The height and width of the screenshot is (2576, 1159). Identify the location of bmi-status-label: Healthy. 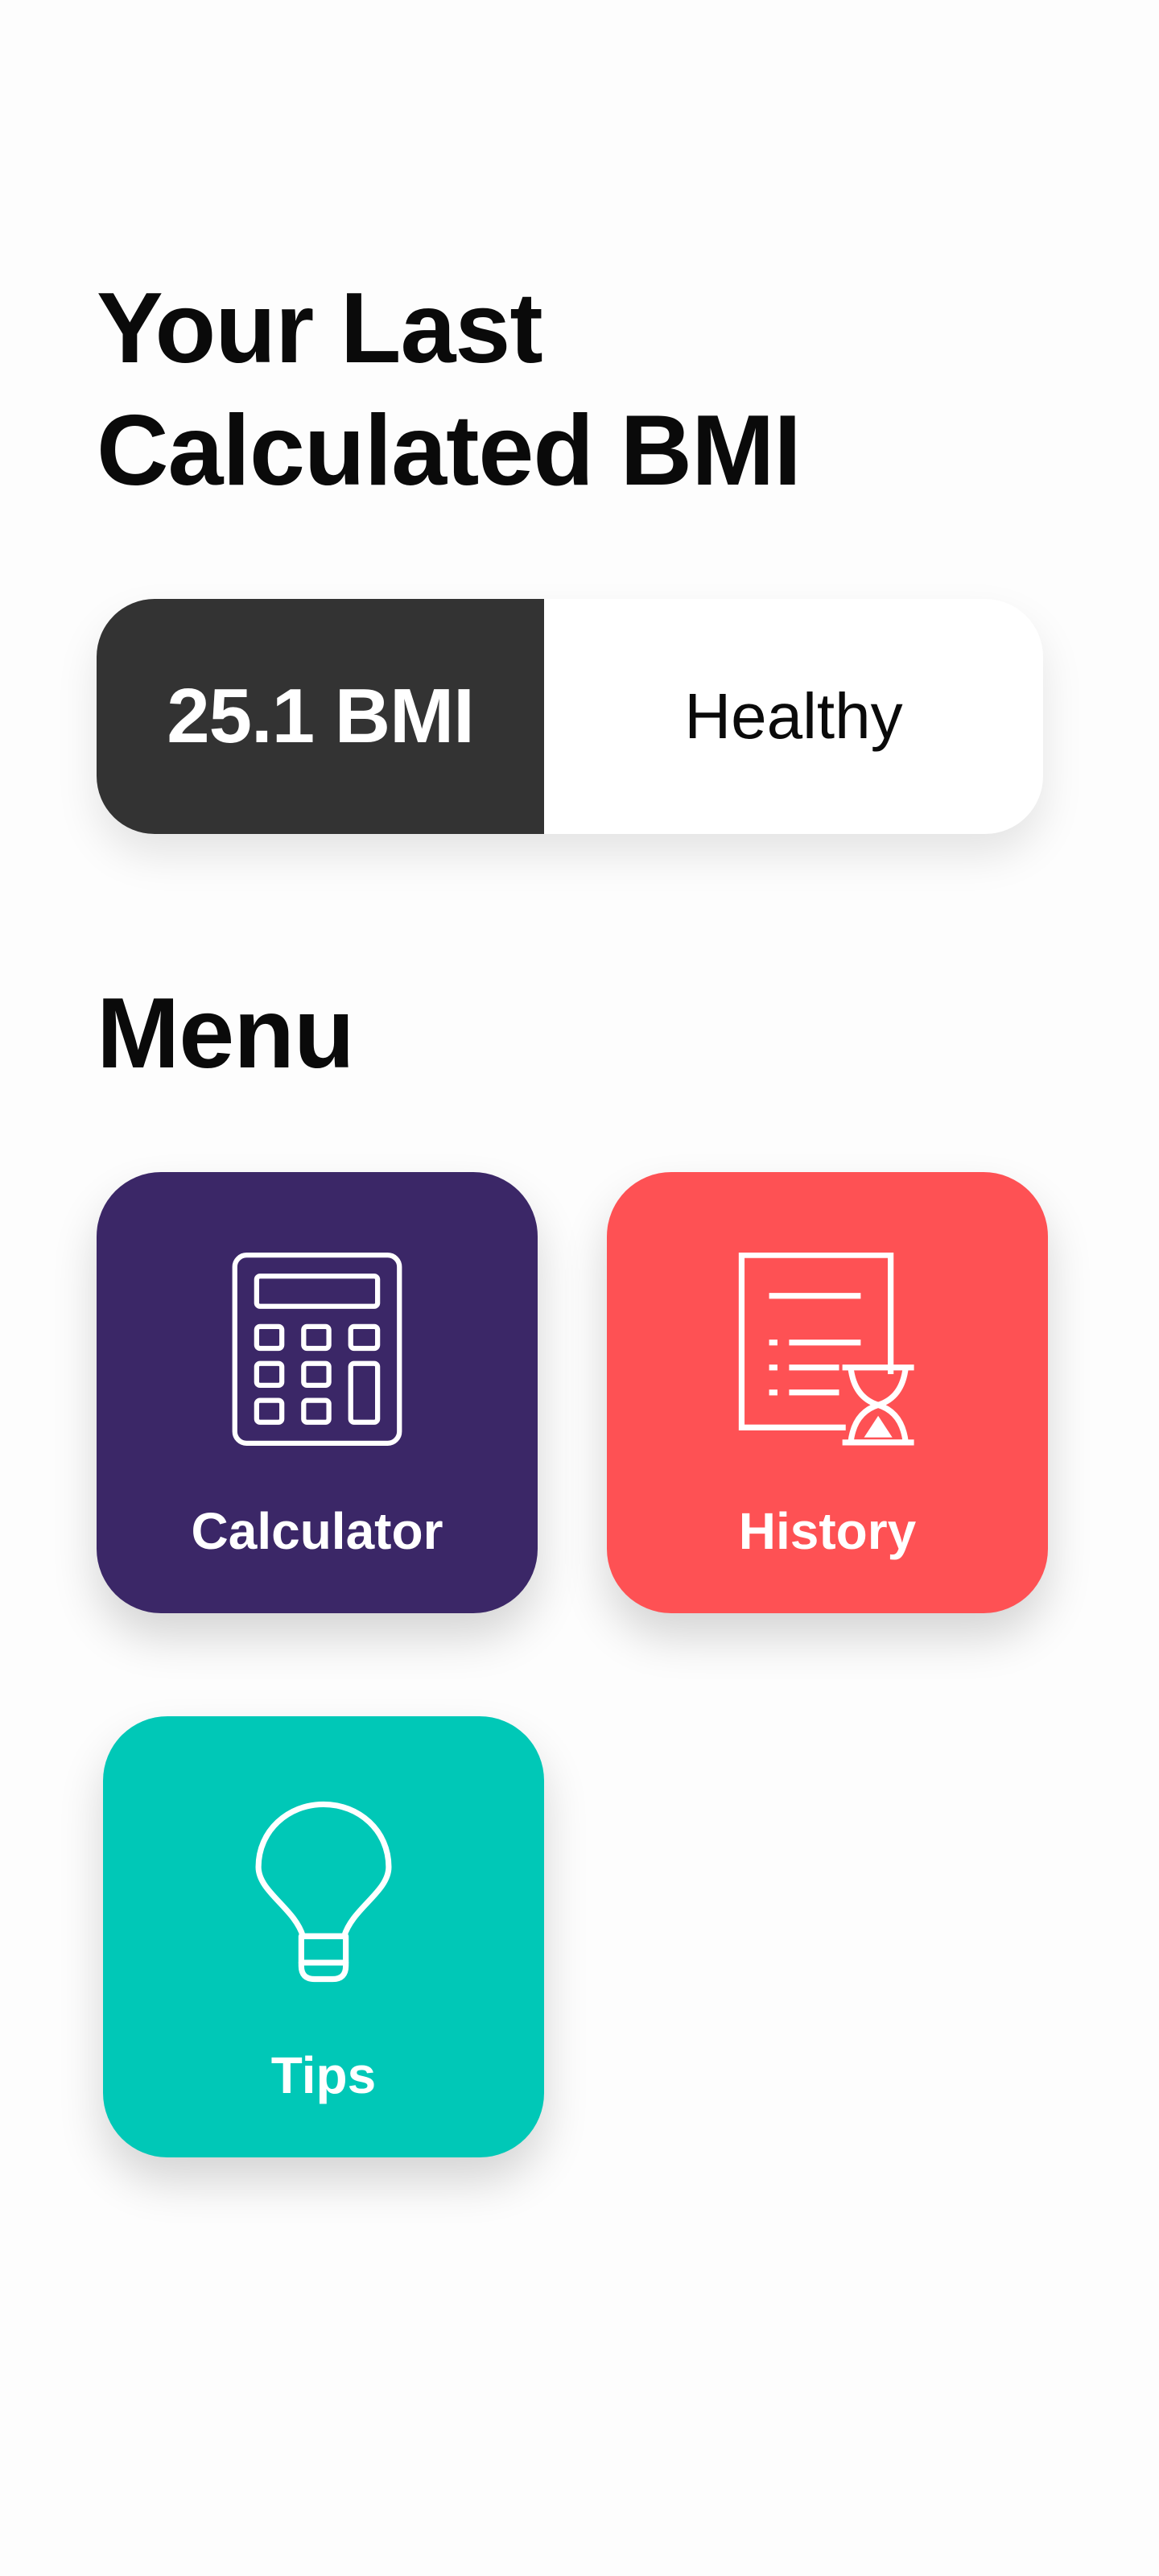
(793, 716).